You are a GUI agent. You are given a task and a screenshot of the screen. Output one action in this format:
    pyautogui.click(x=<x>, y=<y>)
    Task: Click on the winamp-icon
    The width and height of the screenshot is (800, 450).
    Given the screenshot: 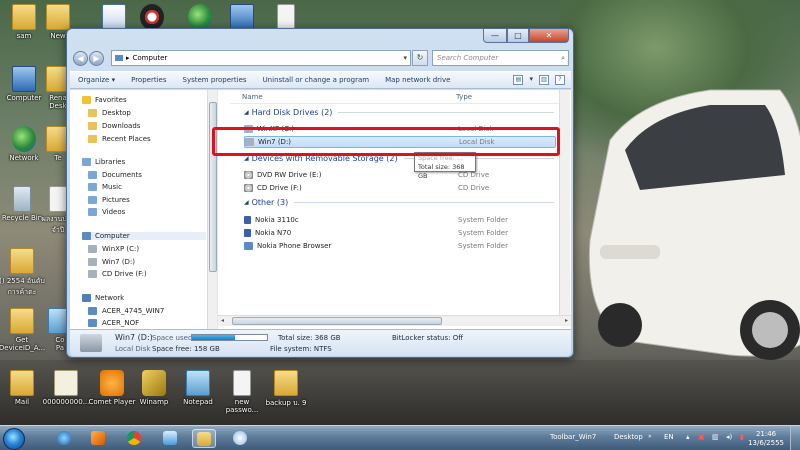 What is the action you would take?
    pyautogui.click(x=154, y=383)
    